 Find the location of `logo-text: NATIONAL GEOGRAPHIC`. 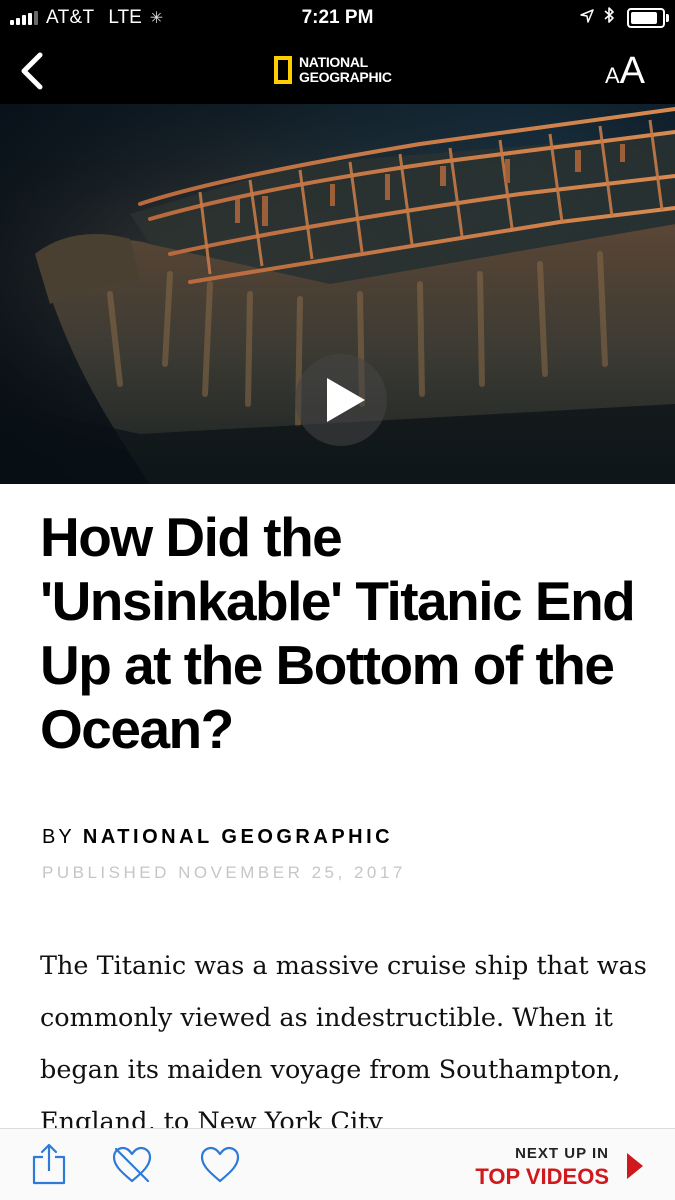

logo-text: NATIONAL GEOGRAPHIC is located at coordinates (345, 70).